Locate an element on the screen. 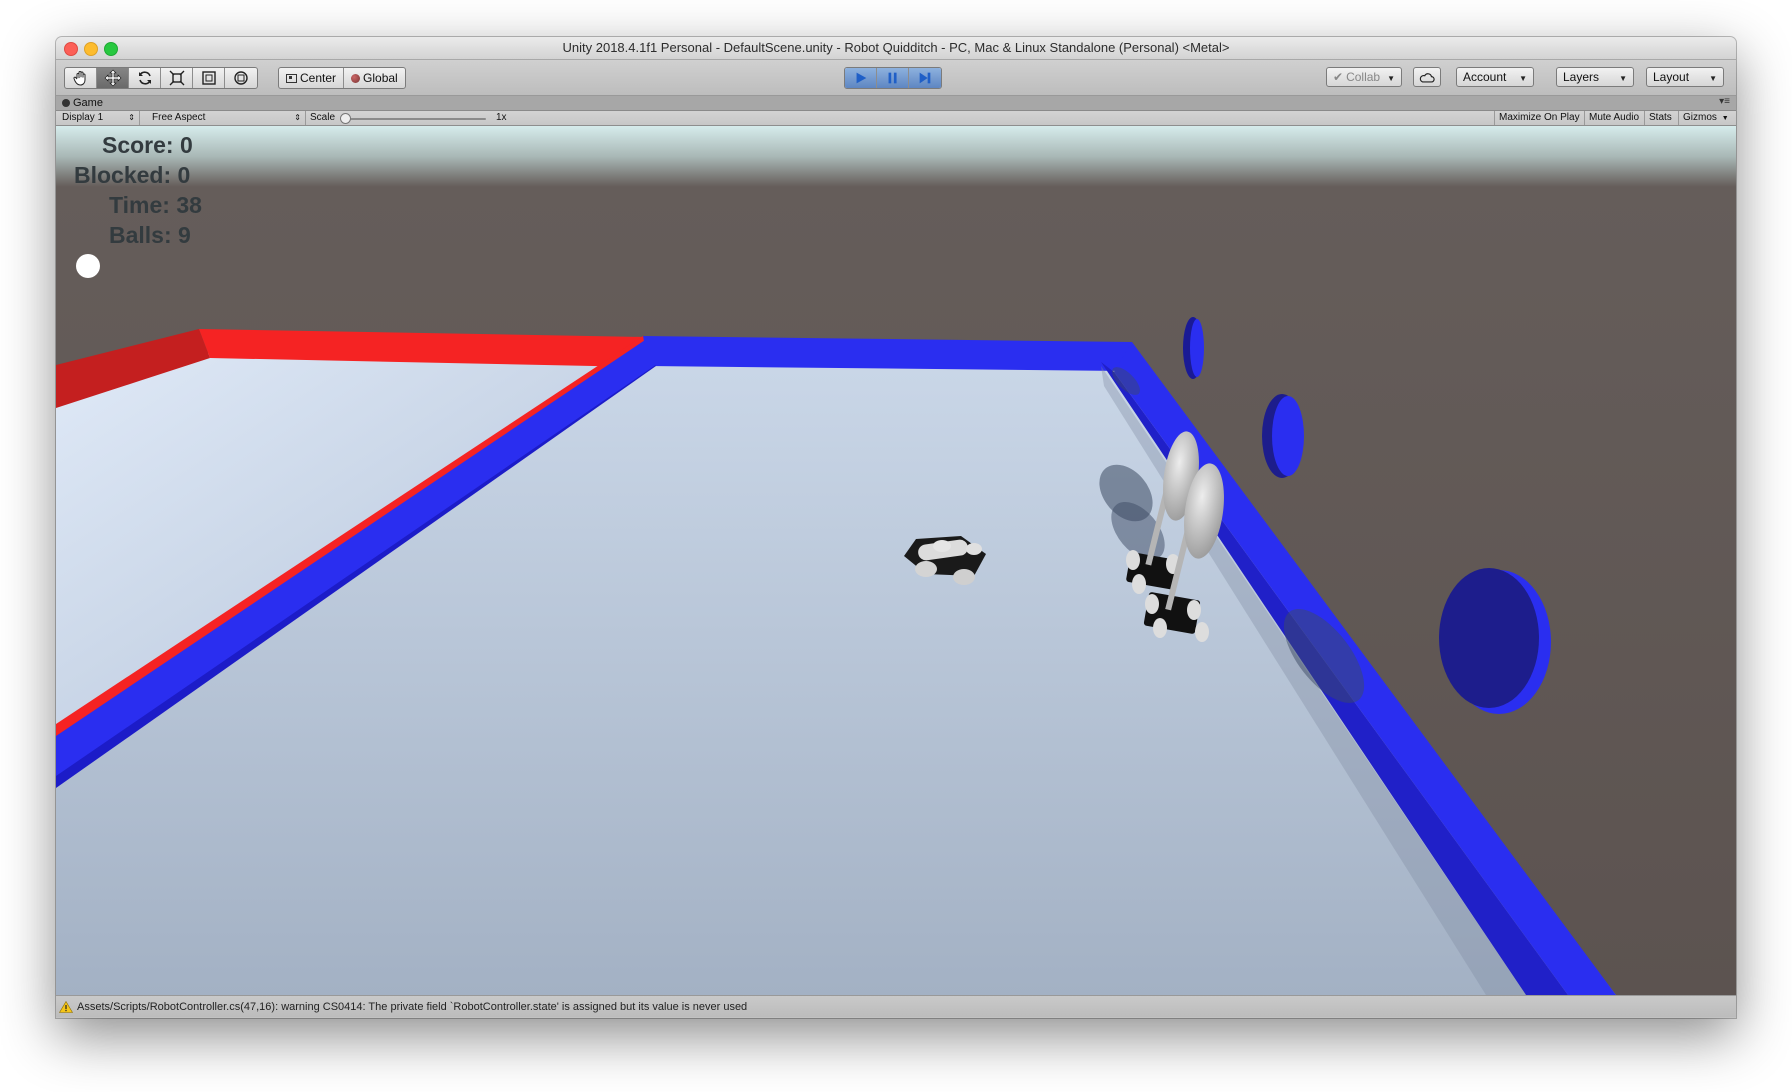 This screenshot has height=1092, width=1792. pivot-center-button: Center is located at coordinates (312, 78).